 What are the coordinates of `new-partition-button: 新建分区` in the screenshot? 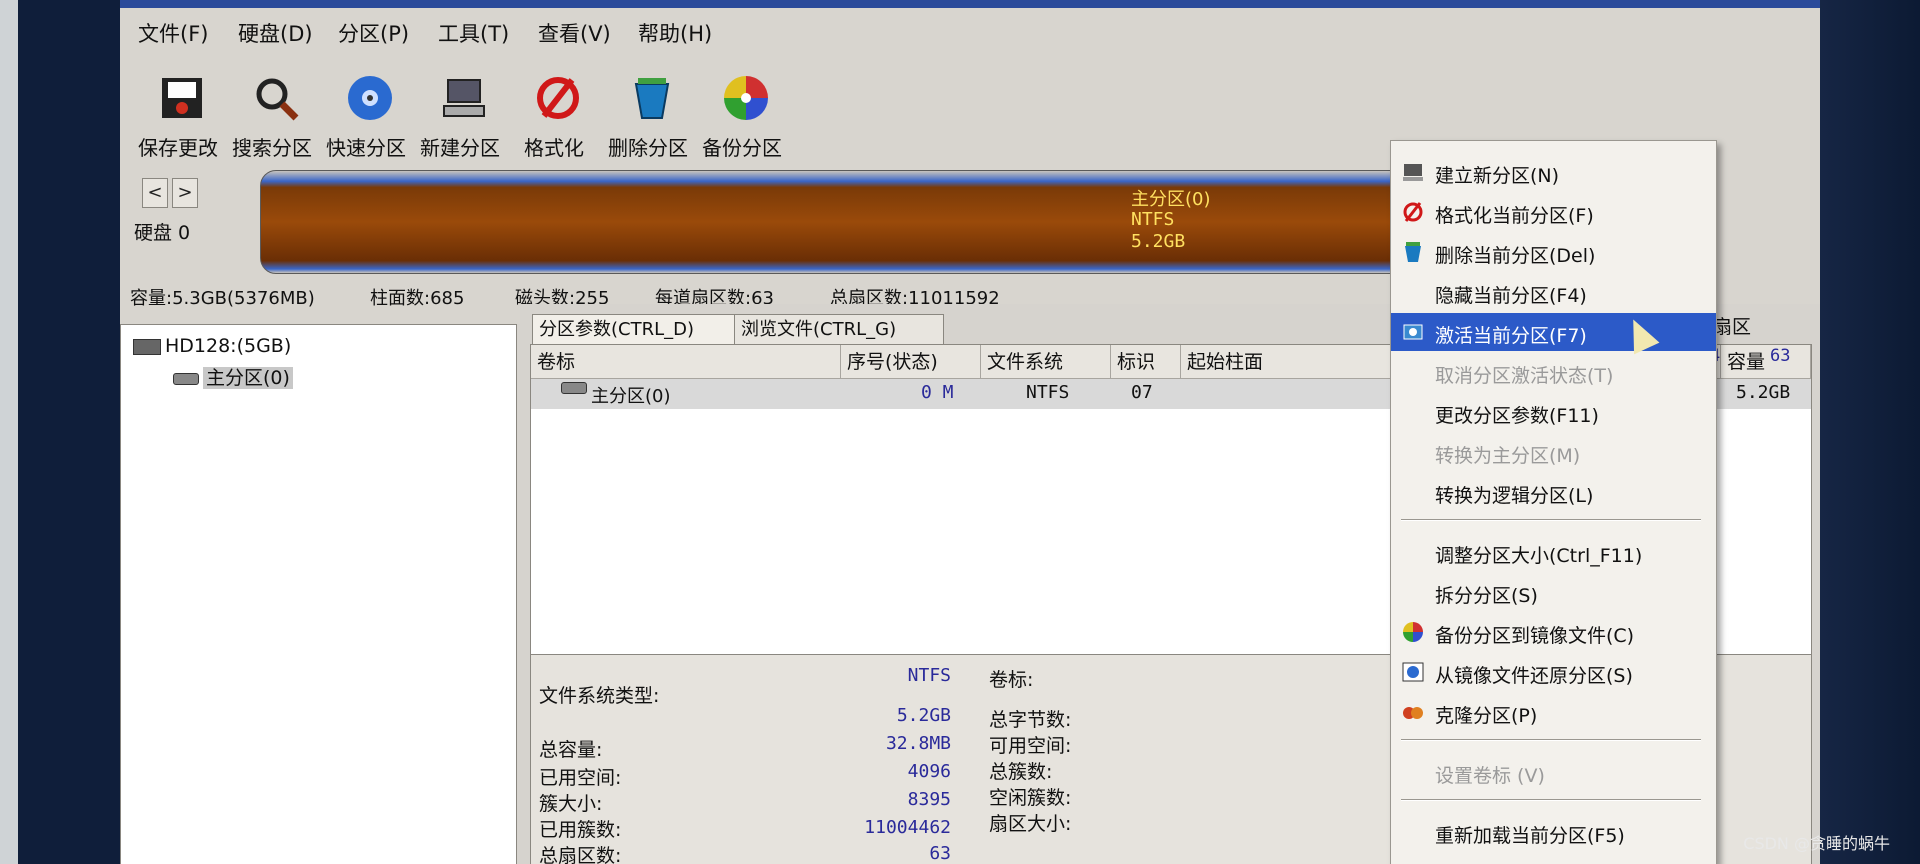 It's located at (460, 114).